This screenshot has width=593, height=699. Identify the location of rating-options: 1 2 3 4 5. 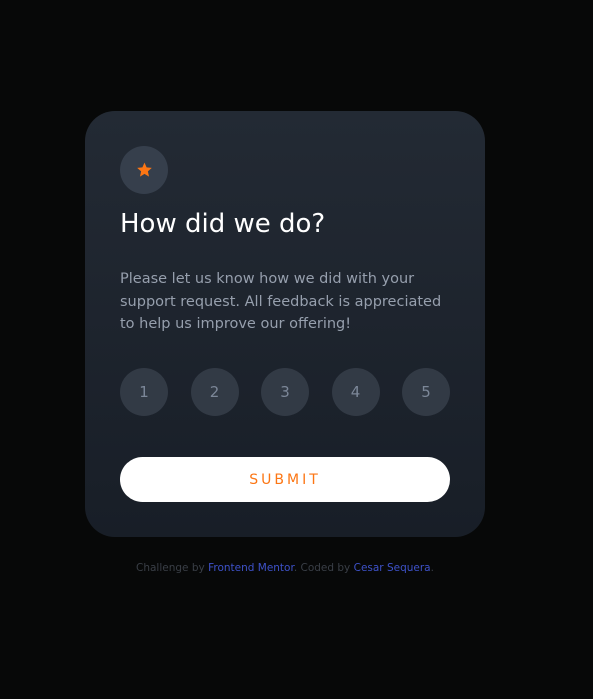
(285, 392).